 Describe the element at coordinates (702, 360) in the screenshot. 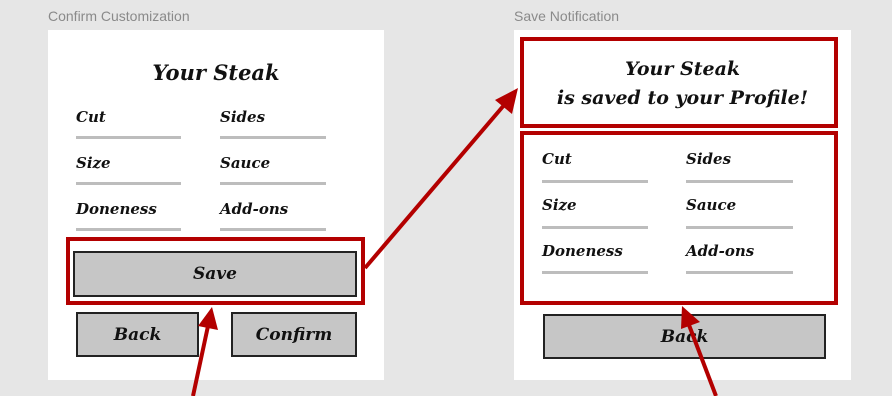

I see `arrow-up-to-fields` at that location.